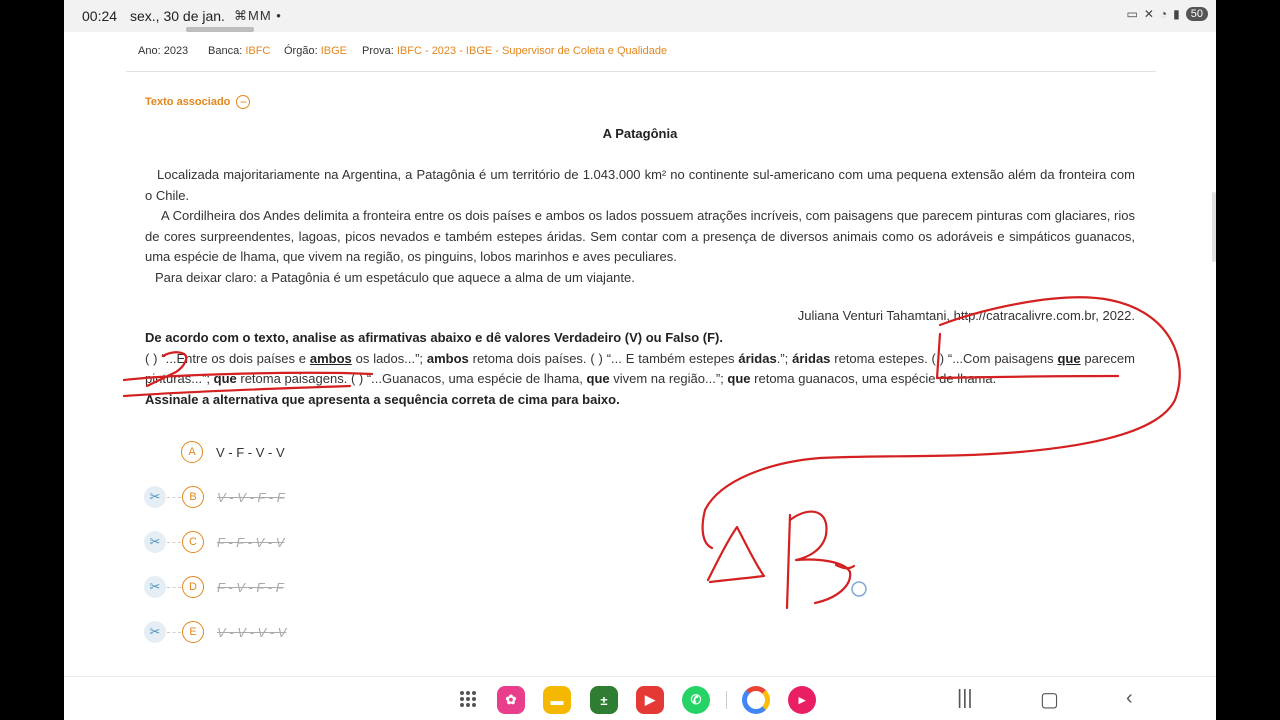 The width and height of the screenshot is (1280, 720). What do you see at coordinates (1129, 698) in the screenshot?
I see `back-button: ‹` at bounding box center [1129, 698].